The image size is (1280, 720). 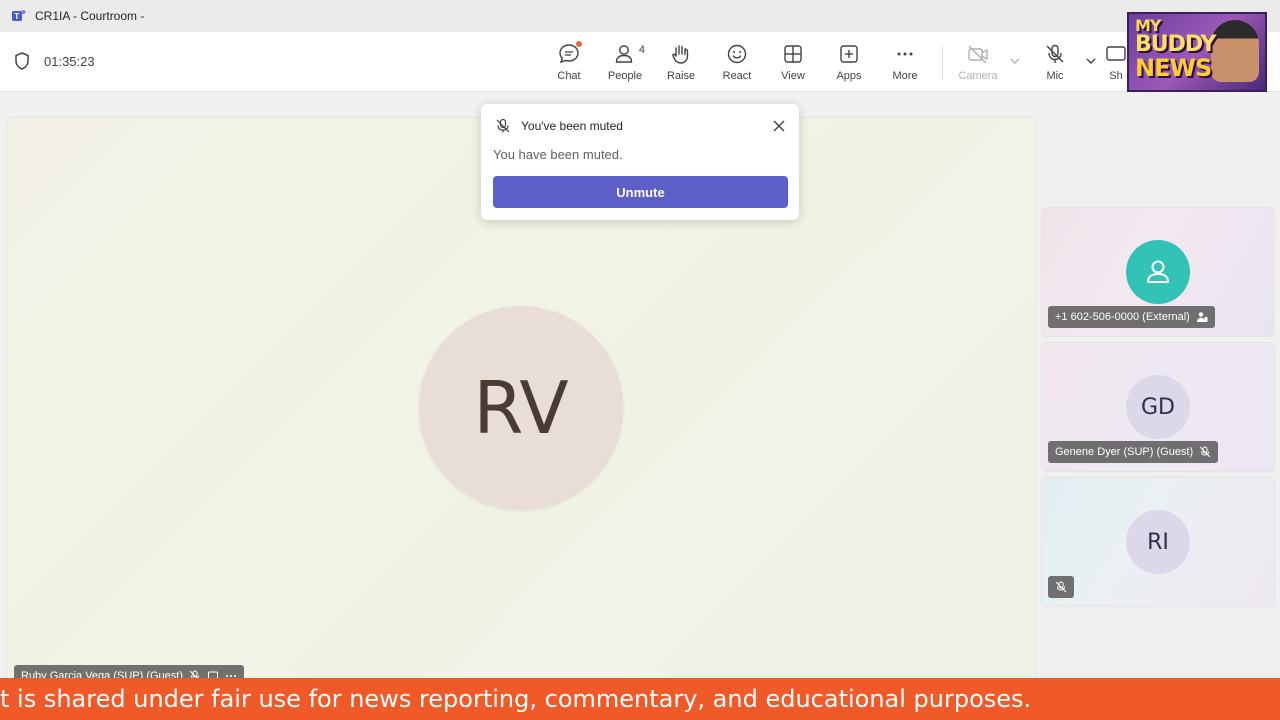 I want to click on camera-off-icon, so click(x=978, y=54).